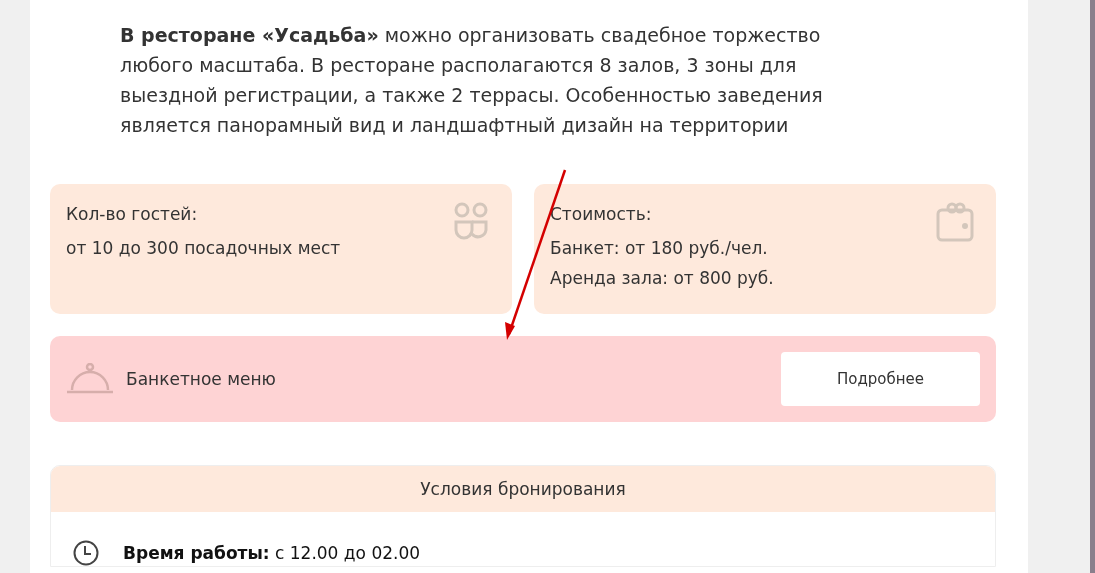 This screenshot has height=573, width=1095. Describe the element at coordinates (201, 379) in the screenshot. I see `banner-label: Банкетное меню` at that location.